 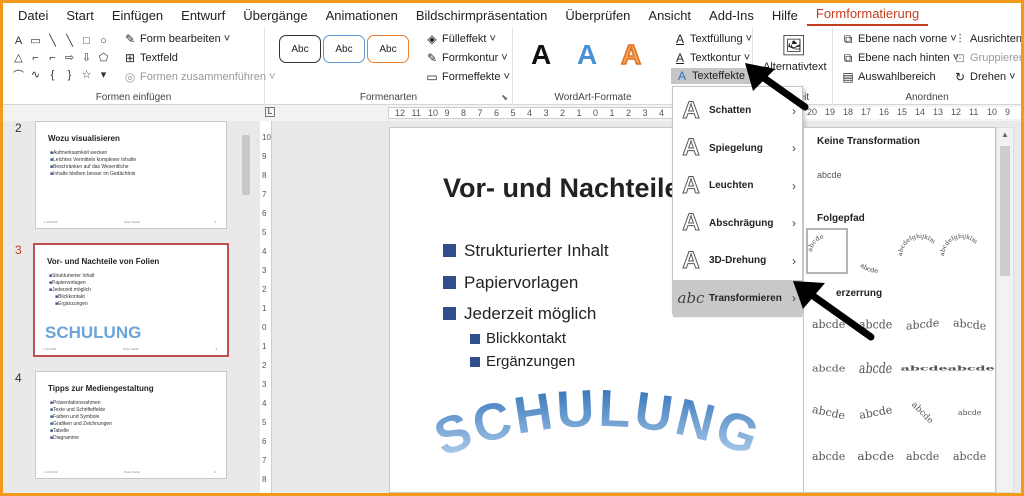 I want to click on ebene-hinten-label: Ebene nach hinten, so click(x=904, y=58).